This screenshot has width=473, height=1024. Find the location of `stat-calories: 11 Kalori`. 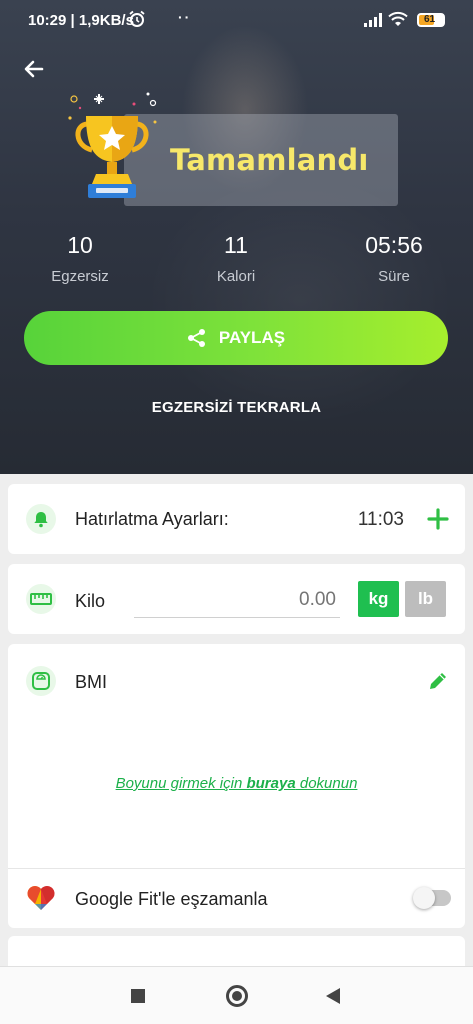

stat-calories: 11 Kalori is located at coordinates (236, 257).